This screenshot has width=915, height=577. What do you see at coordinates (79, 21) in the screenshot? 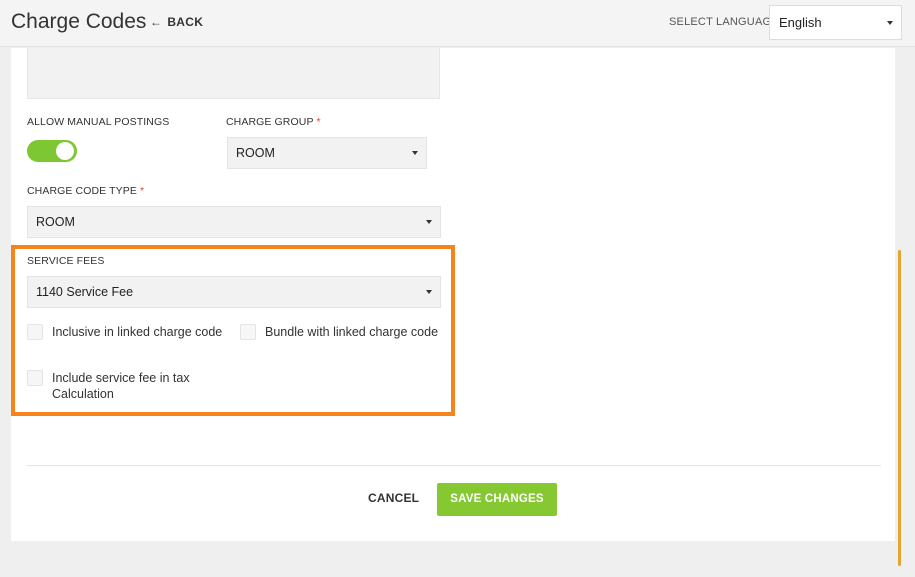
I see `page-title: Charge Codes` at bounding box center [79, 21].